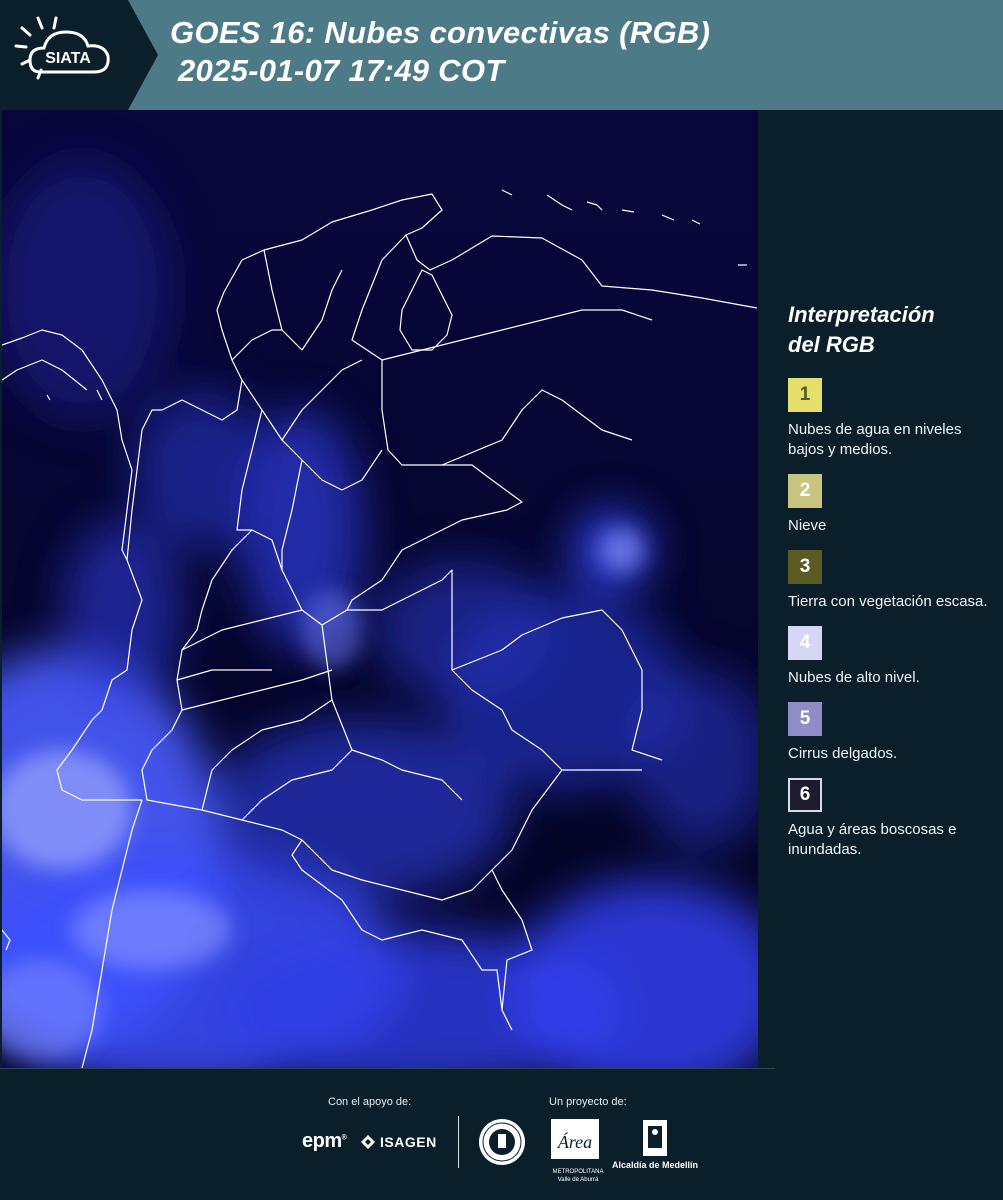  What do you see at coordinates (861, 329) in the screenshot?
I see `legend-title: Interpretación del RGB` at bounding box center [861, 329].